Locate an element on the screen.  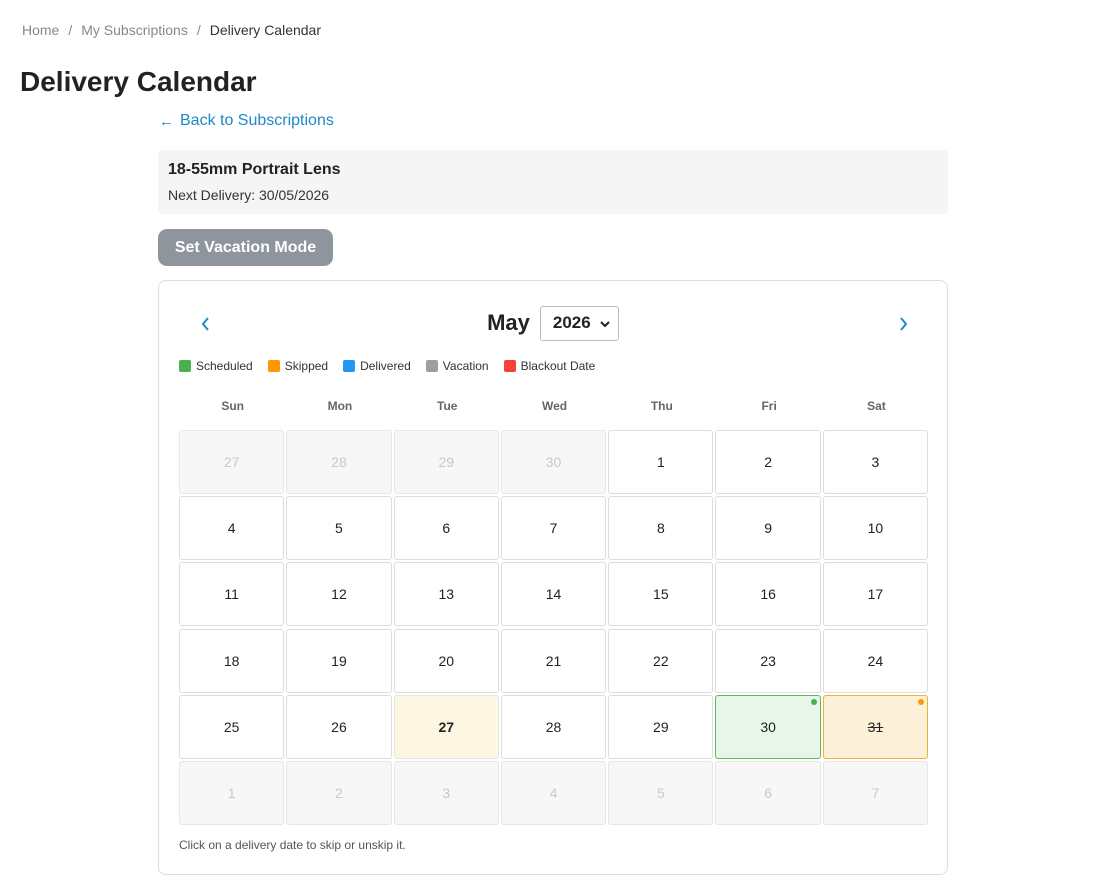
weekday-header: Sun Mon Tue Wed Thu Fri Sat is located at coordinates (554, 406).